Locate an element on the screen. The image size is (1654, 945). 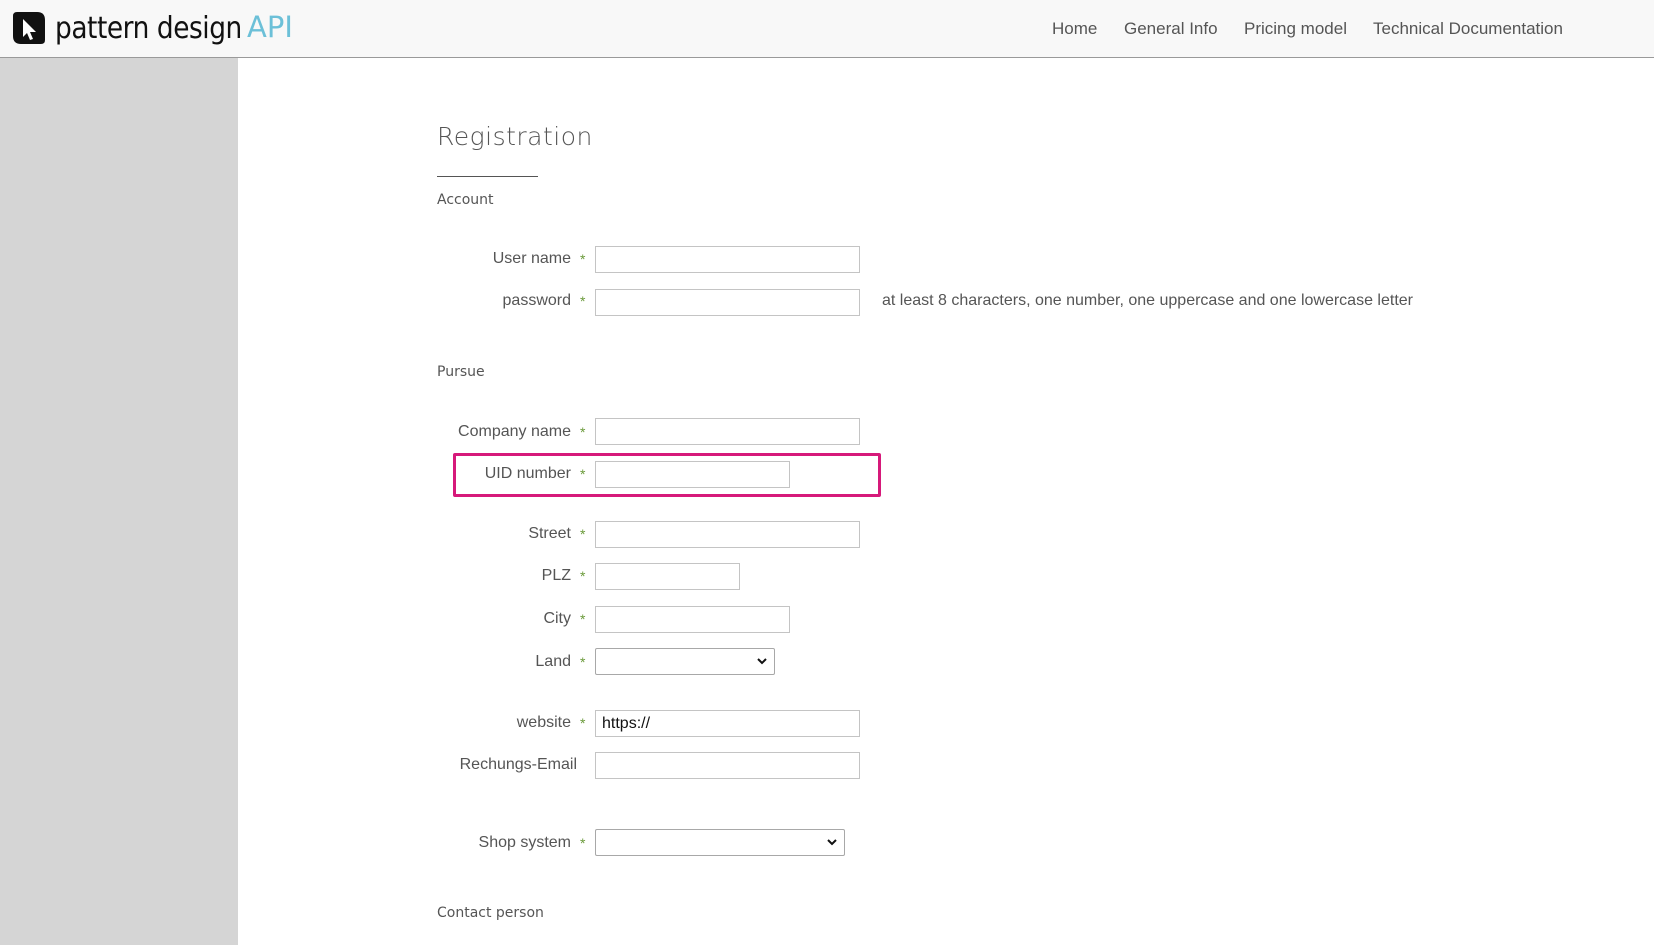
nav-general-info: General Info is located at coordinates (1171, 29).